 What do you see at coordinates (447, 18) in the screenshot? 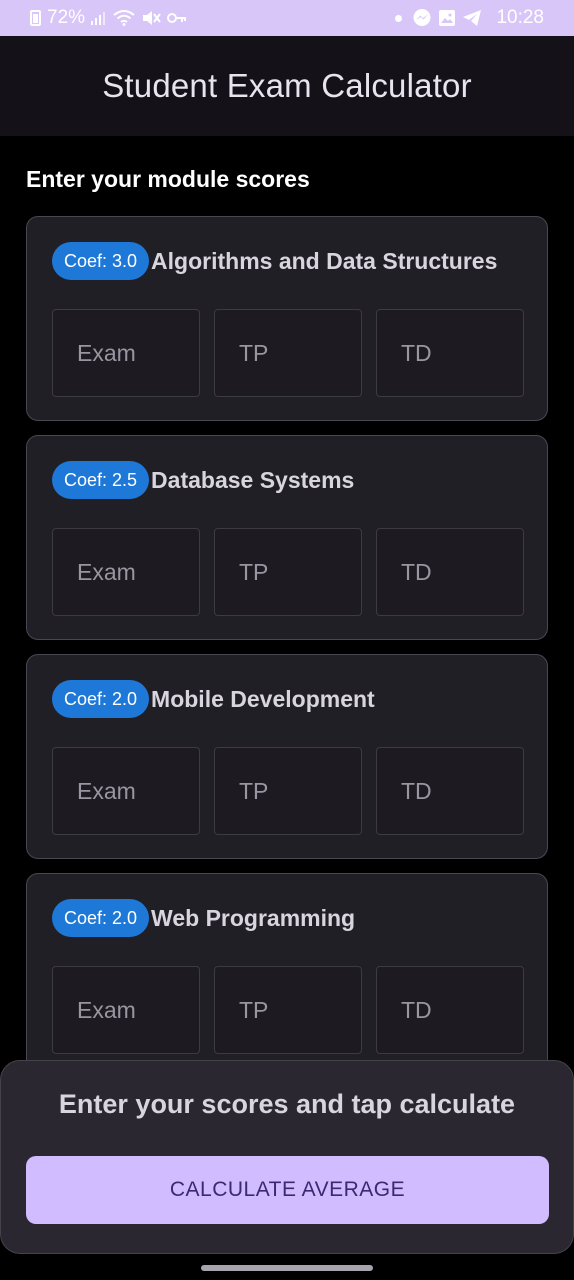
I see `gallery-icon` at bounding box center [447, 18].